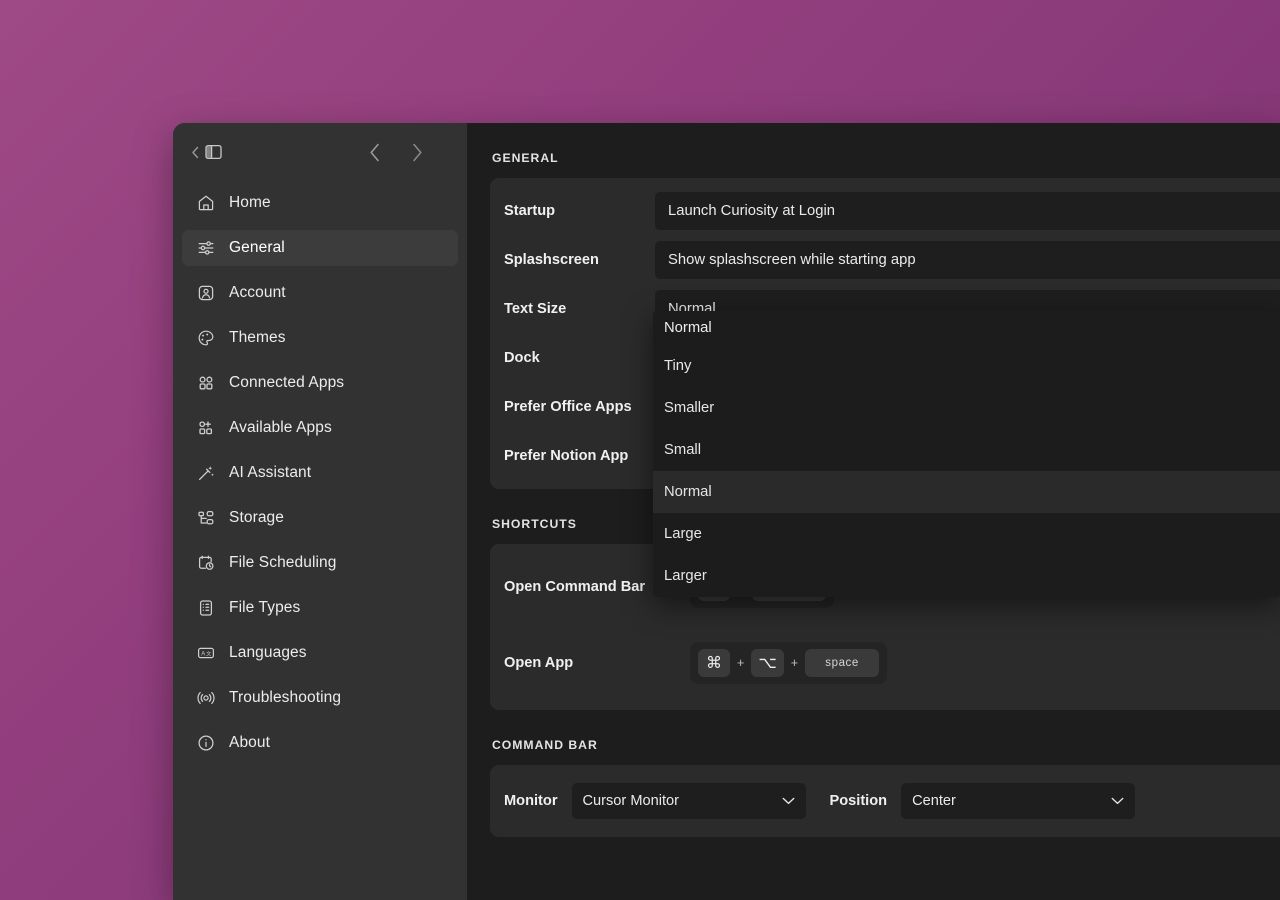  Describe the element at coordinates (966, 492) in the screenshot. I see `dropdown-option-normal: Normal` at that location.